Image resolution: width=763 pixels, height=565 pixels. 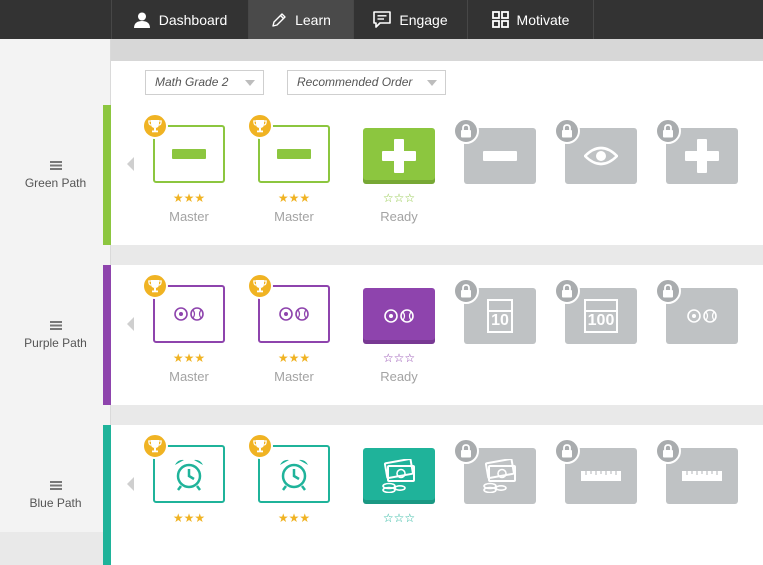 I want to click on ten-block-icon: 10, so click(x=500, y=316).